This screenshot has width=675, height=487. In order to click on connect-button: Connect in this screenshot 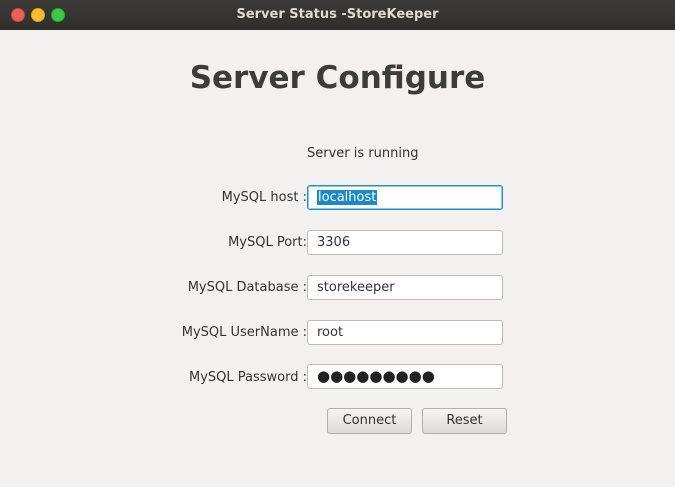, I will do `click(369, 421)`.